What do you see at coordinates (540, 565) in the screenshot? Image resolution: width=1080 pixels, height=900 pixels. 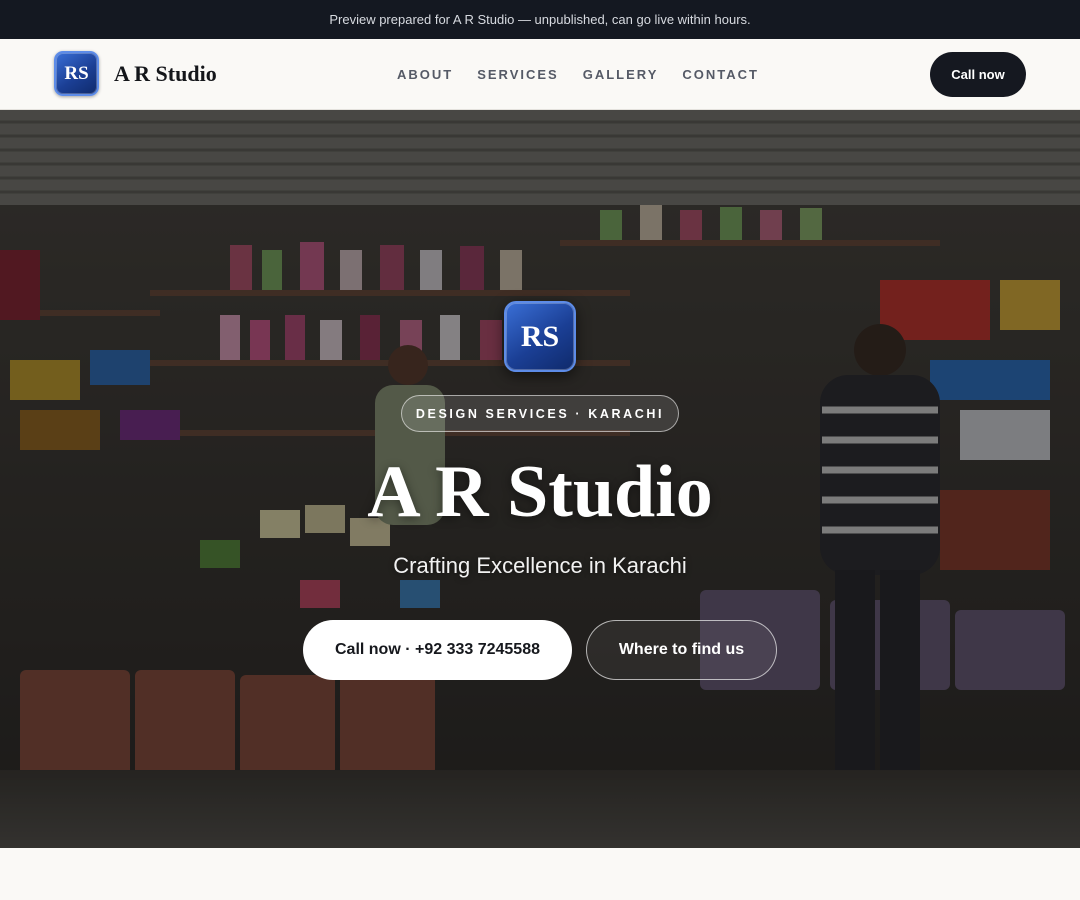 I see `hero-subtitle: Crafting Excellence in Karachi` at bounding box center [540, 565].